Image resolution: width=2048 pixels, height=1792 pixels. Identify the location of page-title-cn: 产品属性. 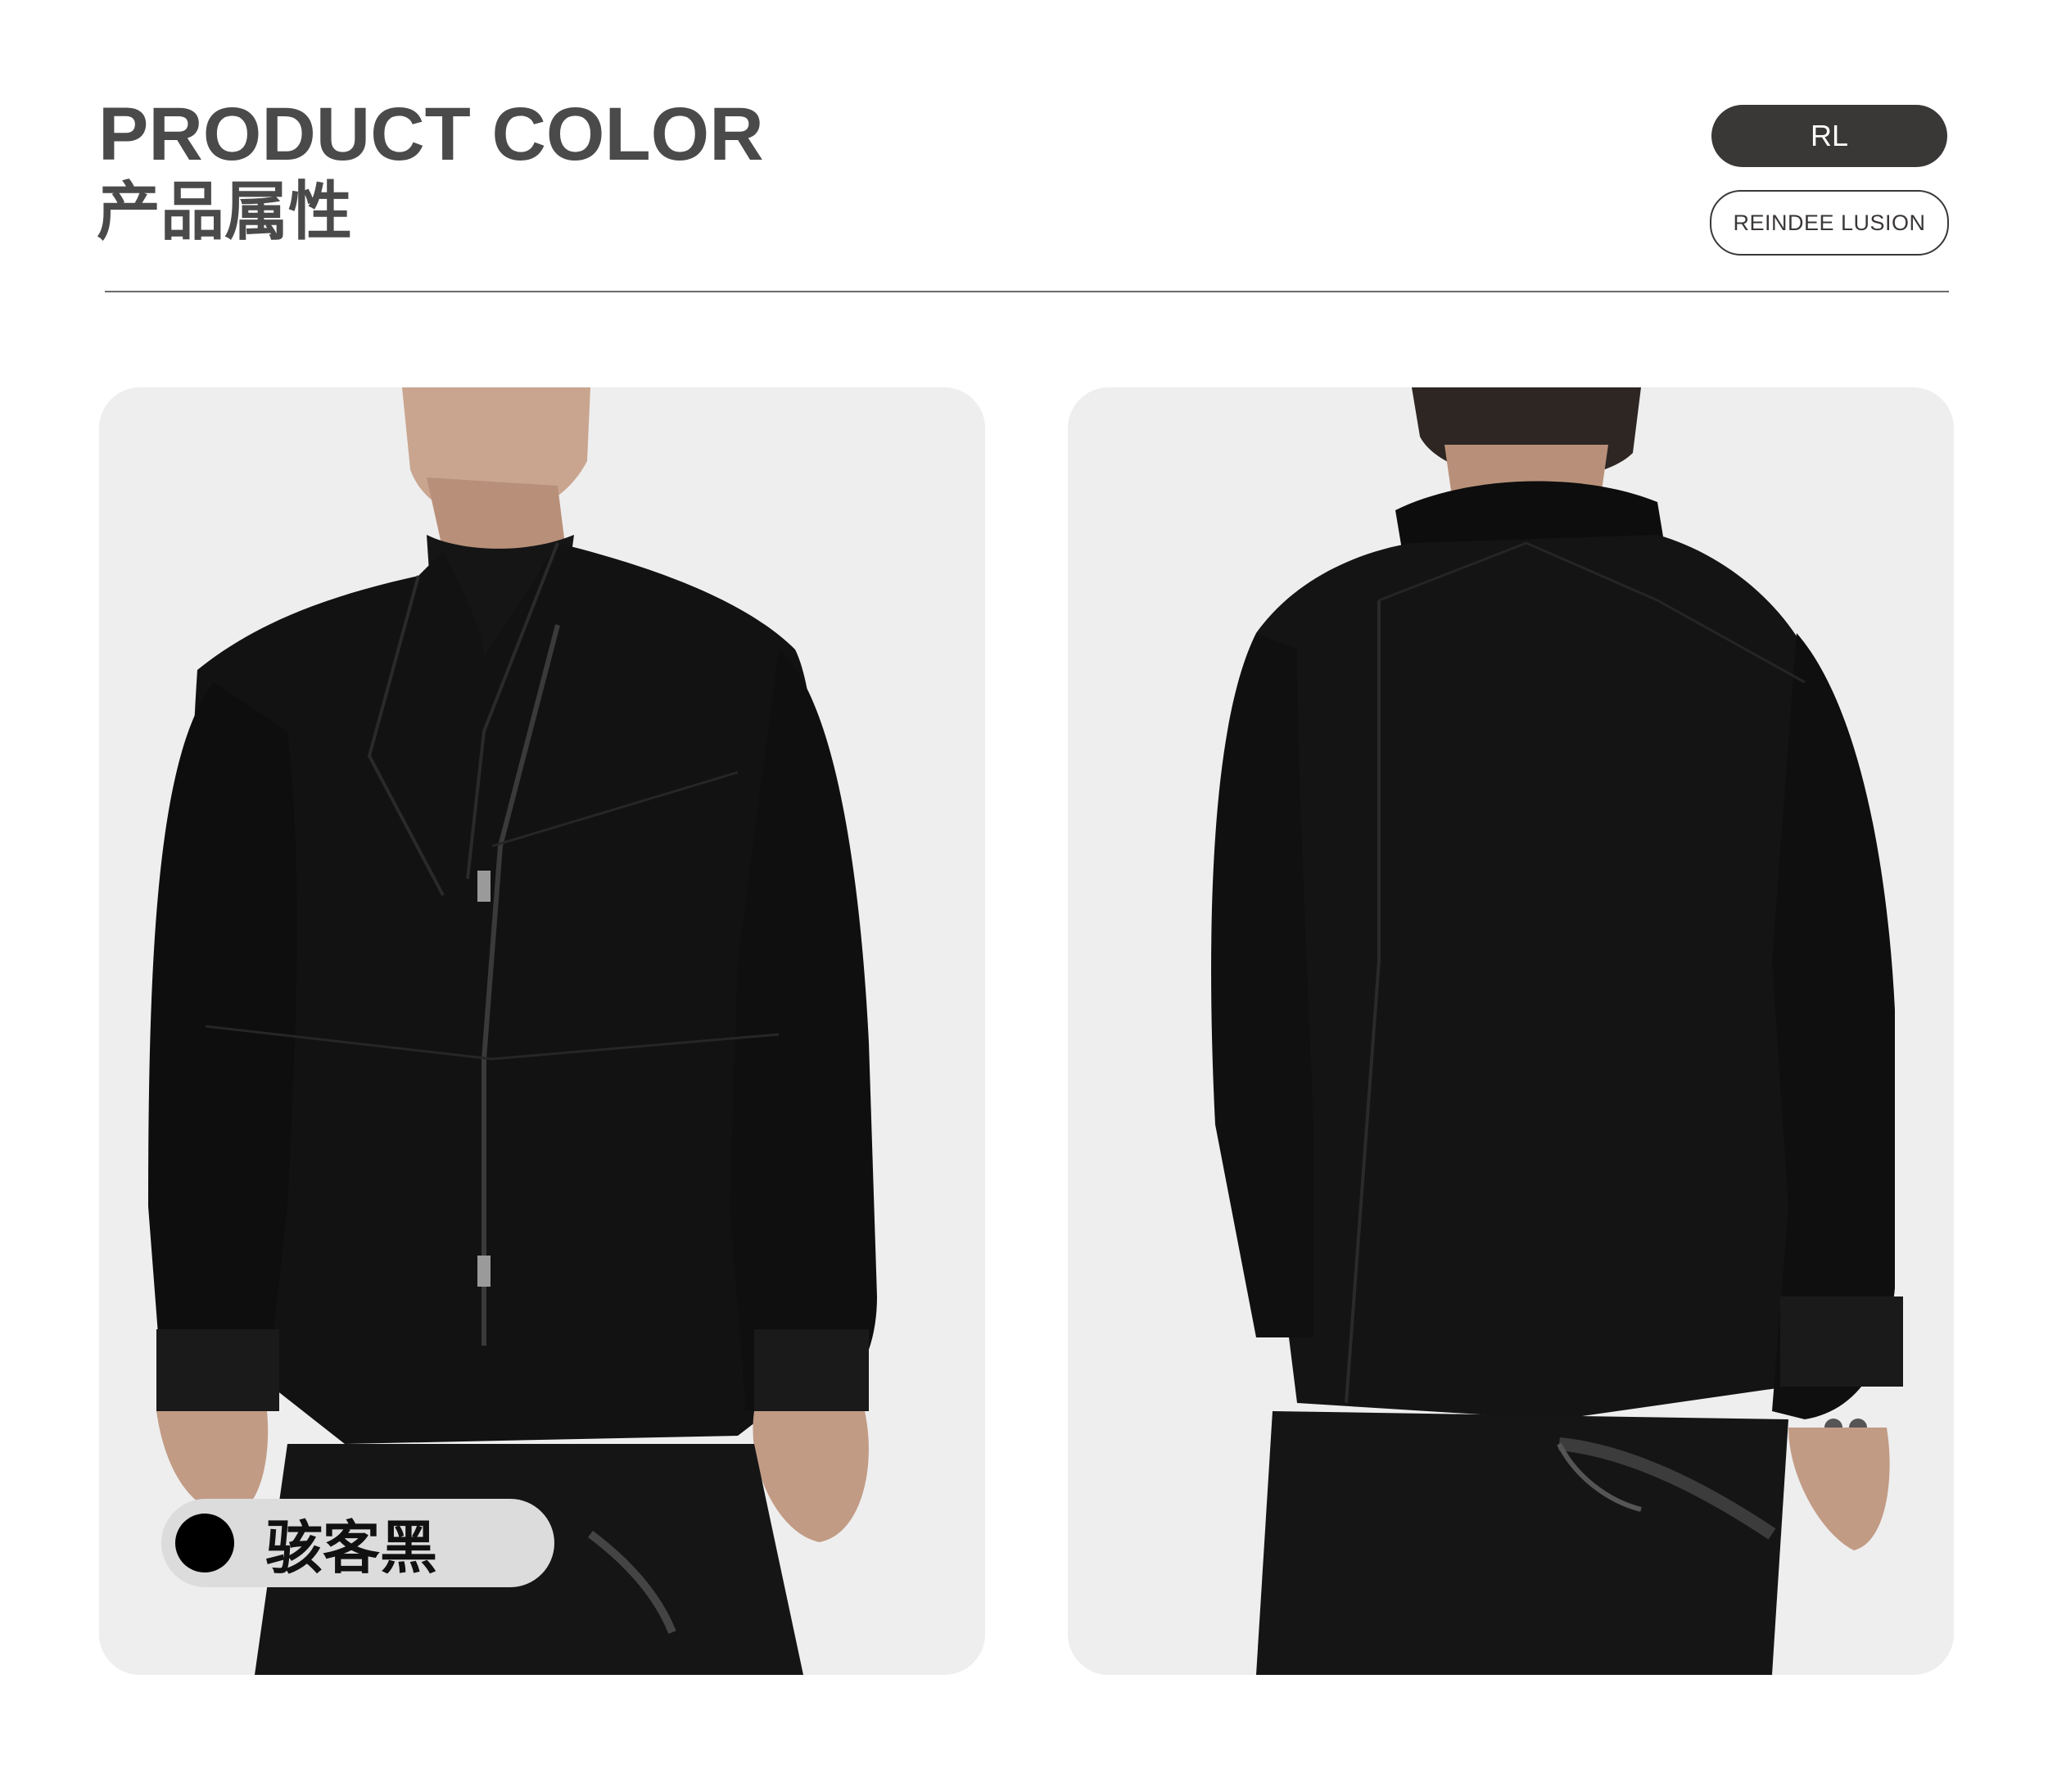
(225, 212).